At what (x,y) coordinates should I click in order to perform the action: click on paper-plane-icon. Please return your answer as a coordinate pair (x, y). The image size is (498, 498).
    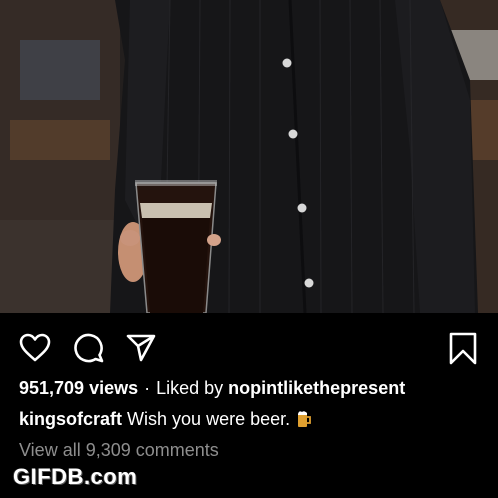
    Looking at the image, I should click on (141, 348).